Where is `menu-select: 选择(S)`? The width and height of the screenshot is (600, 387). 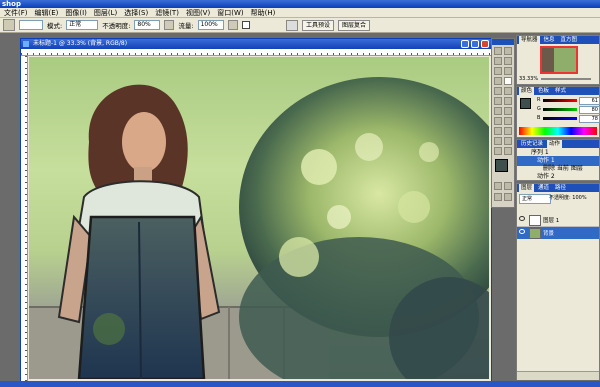
menu-select: 选择(S) is located at coordinates (136, 13).